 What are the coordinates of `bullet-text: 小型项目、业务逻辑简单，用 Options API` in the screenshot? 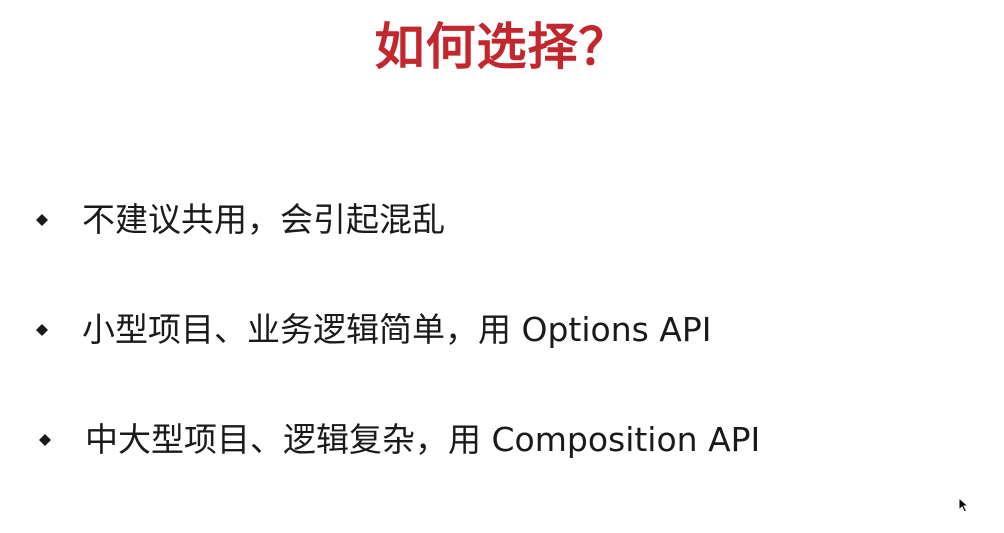 It's located at (397, 329).